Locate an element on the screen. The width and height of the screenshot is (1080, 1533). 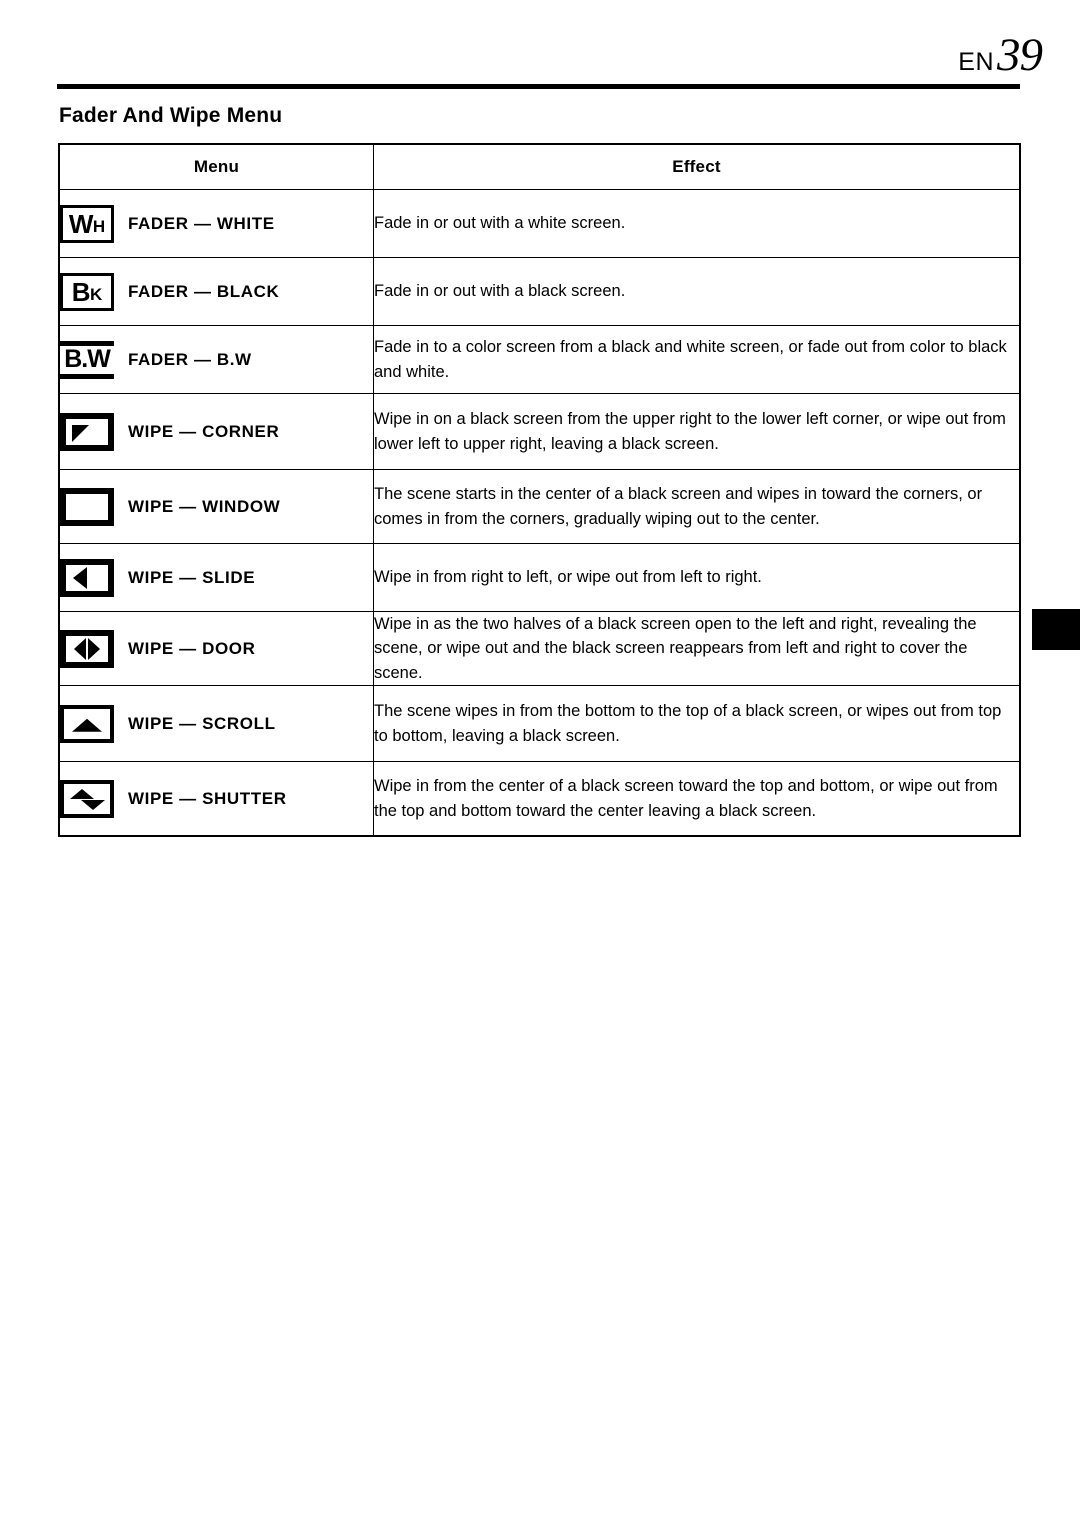
effect-cell: Fade in or out with a white screen. is located at coordinates (696, 223).